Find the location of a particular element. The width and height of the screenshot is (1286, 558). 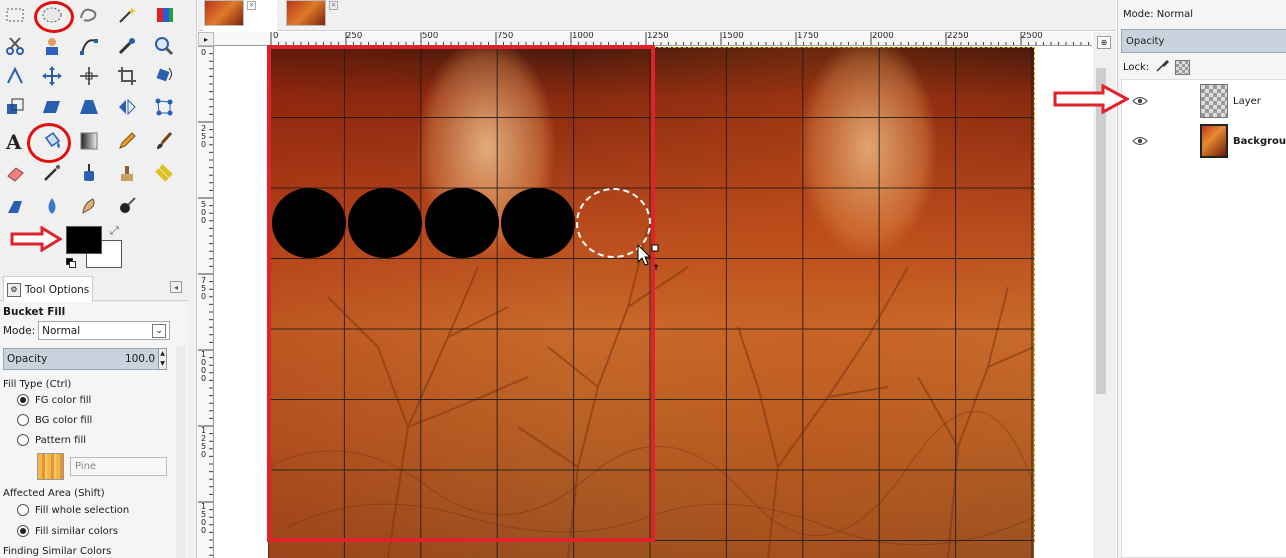

mouse-pointer-icon is located at coordinates (648, 260).